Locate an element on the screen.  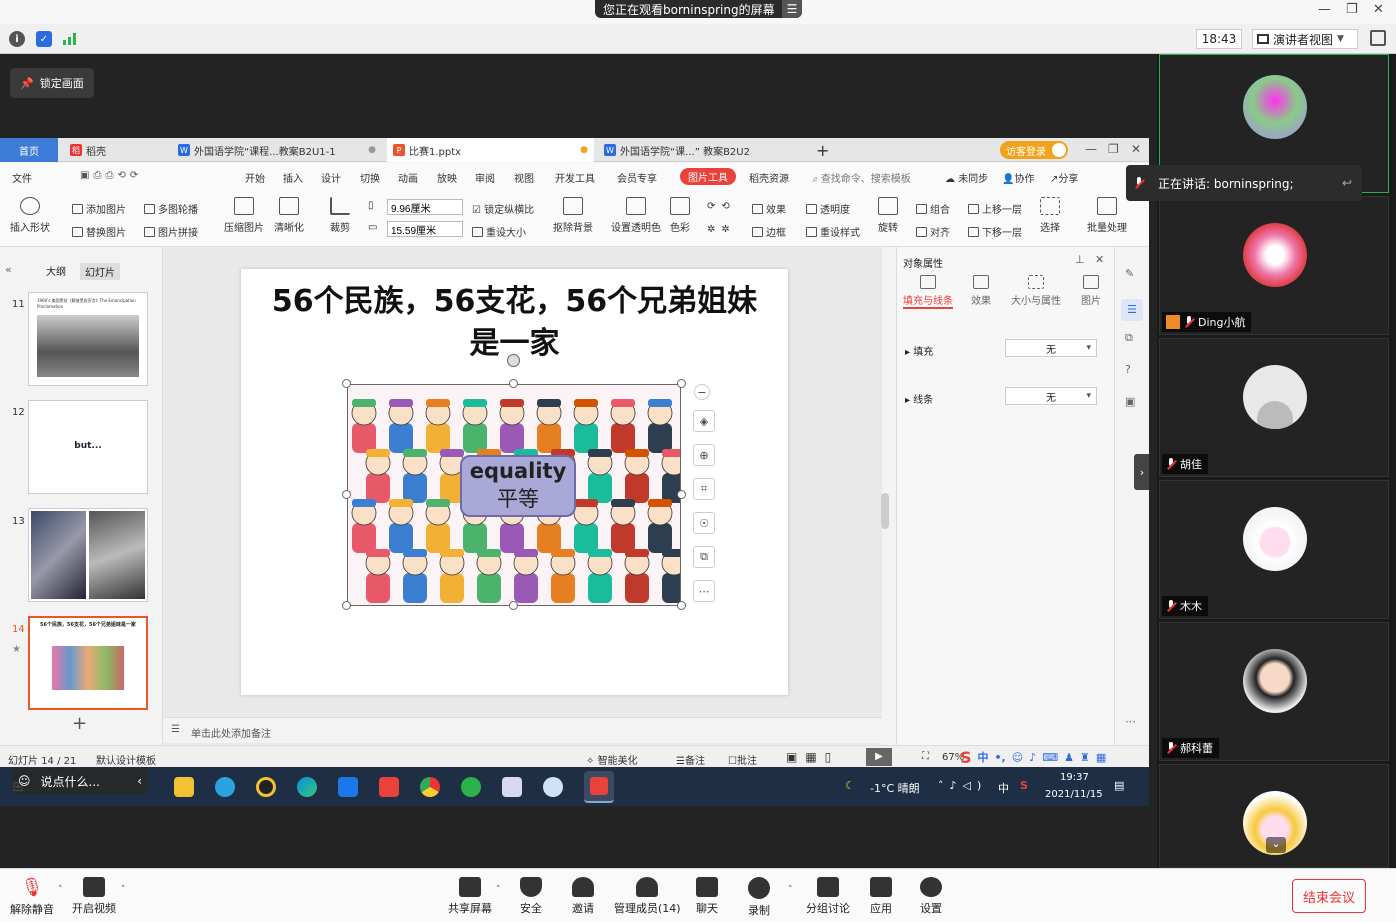
transparent-button: 设置透明色 is located at coordinates (636, 215).